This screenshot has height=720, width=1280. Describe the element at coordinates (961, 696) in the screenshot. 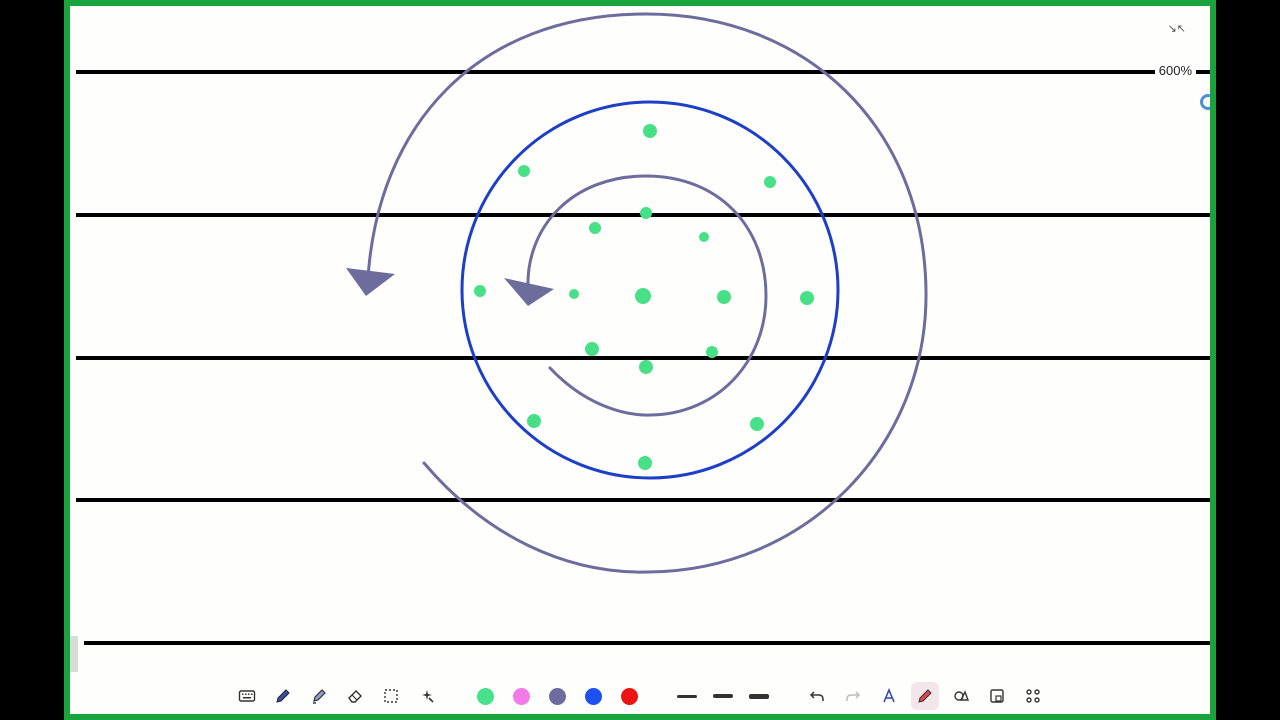

I see `shapes-icon` at that location.